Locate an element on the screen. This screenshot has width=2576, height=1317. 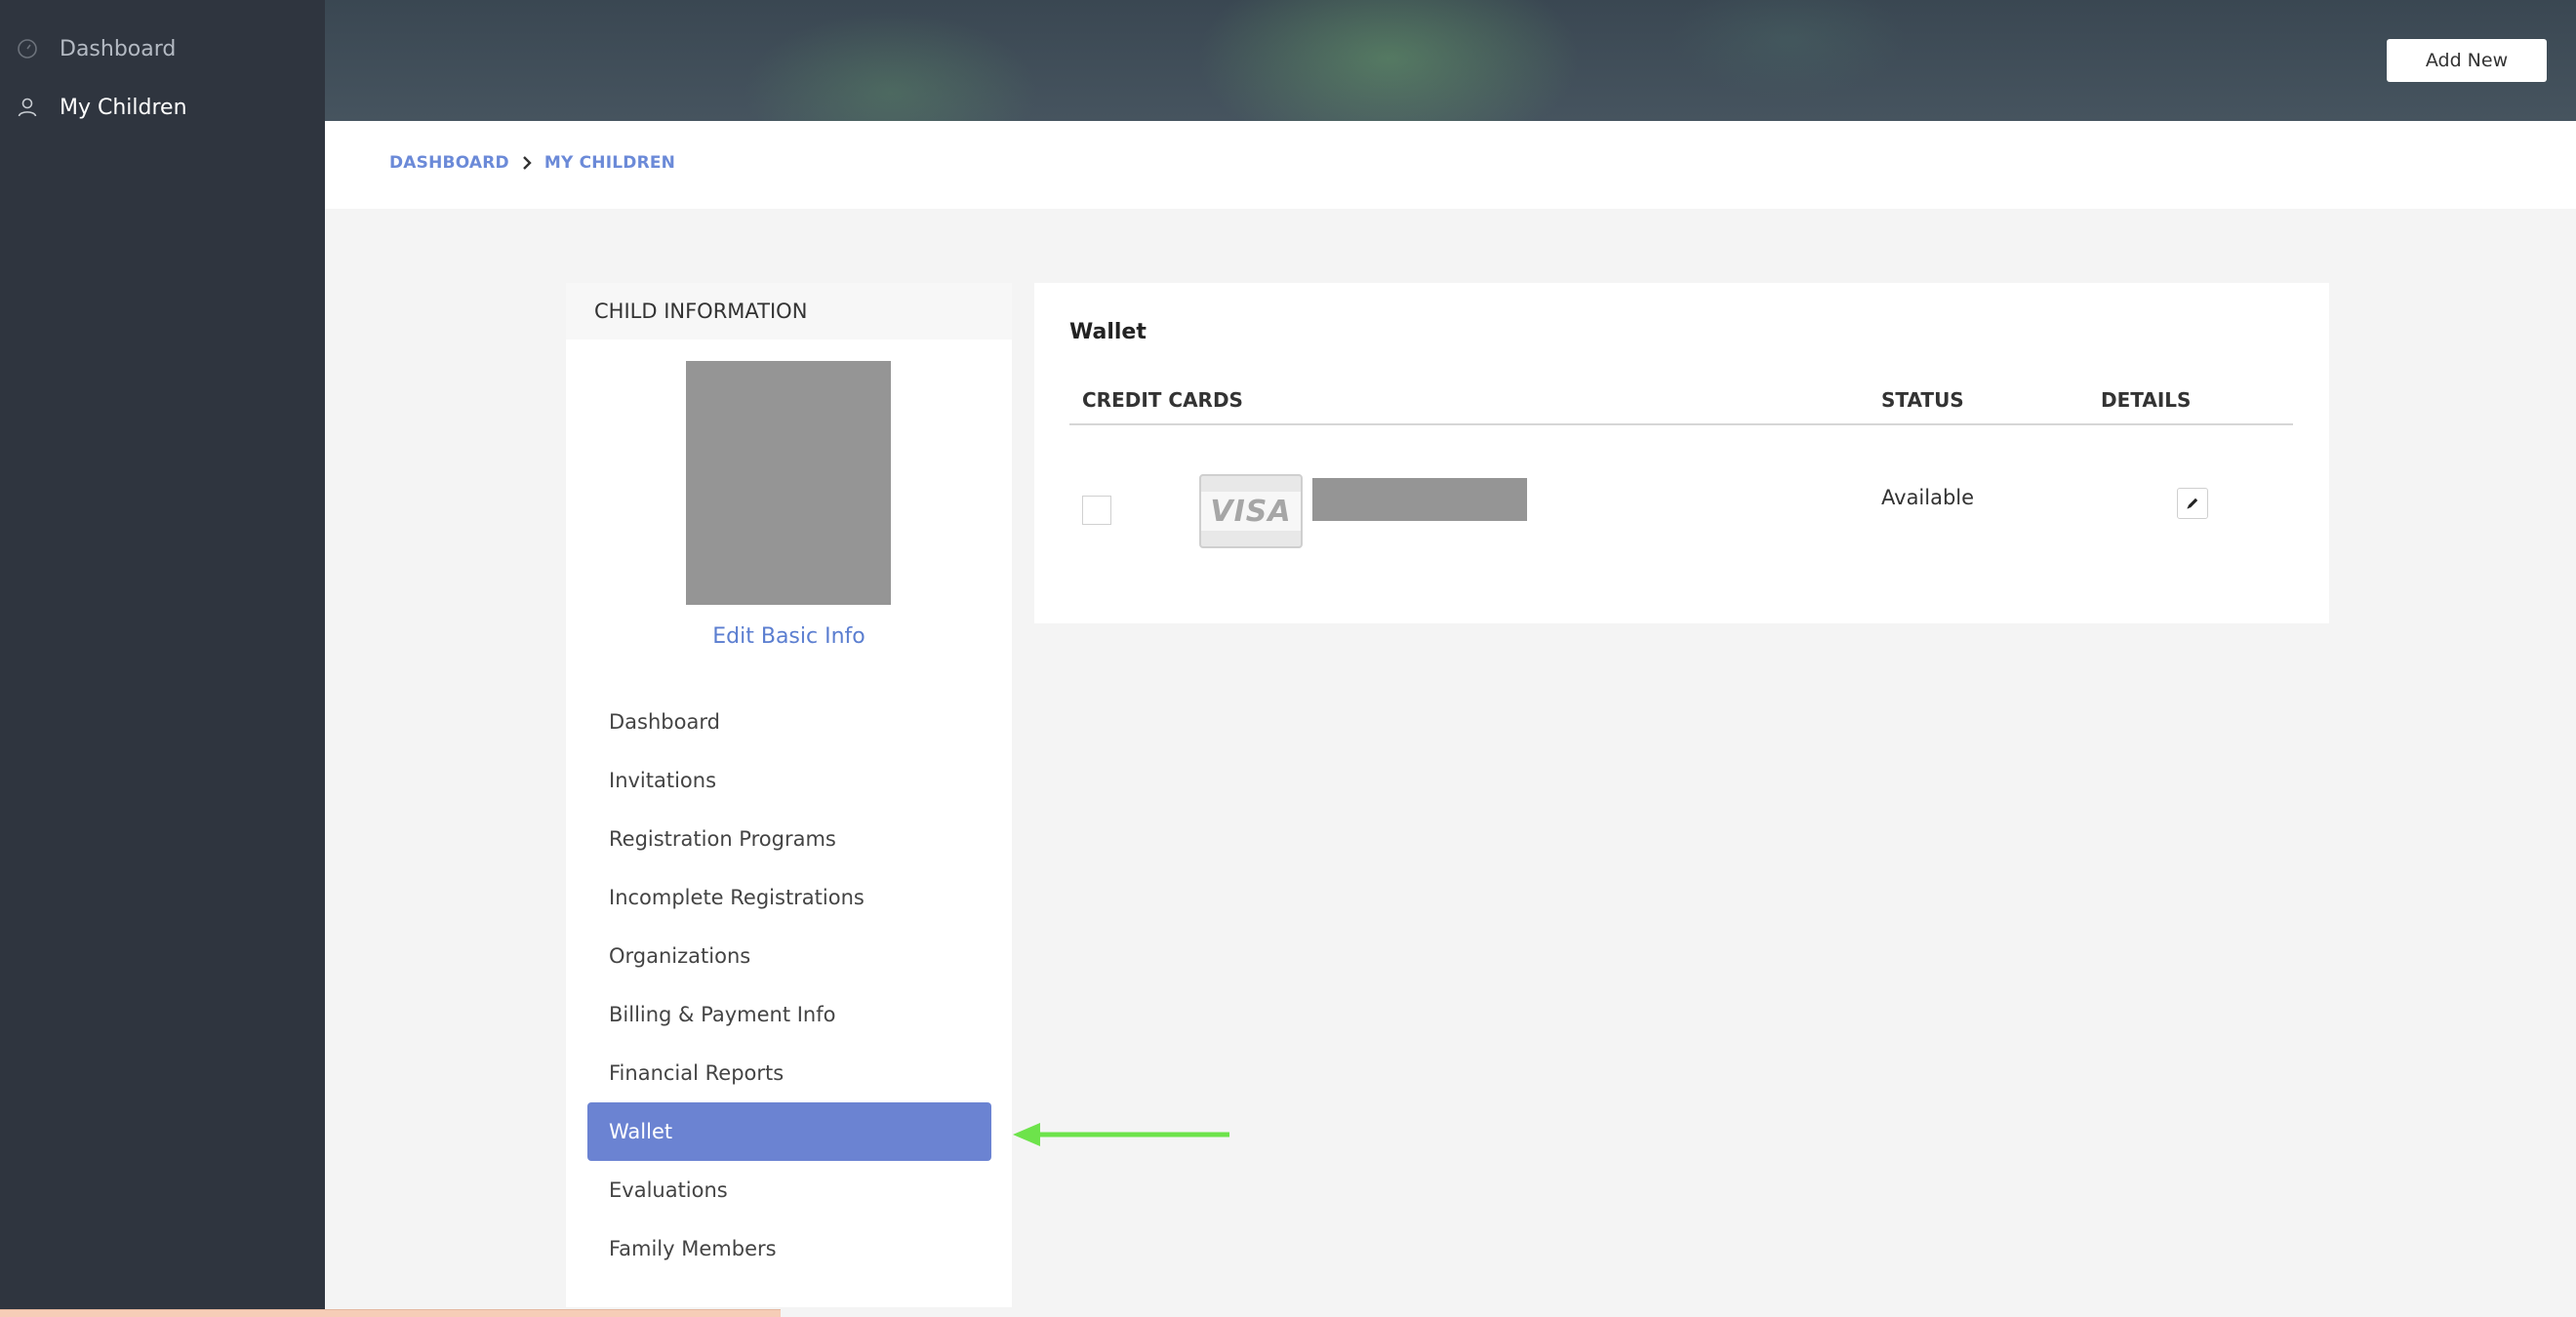
menu-item-wallet: Wallet is located at coordinates (789, 1131).